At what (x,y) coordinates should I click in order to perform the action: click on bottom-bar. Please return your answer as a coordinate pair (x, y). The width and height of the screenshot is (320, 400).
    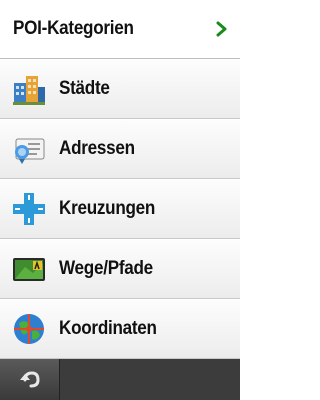
    Looking at the image, I should click on (120, 379).